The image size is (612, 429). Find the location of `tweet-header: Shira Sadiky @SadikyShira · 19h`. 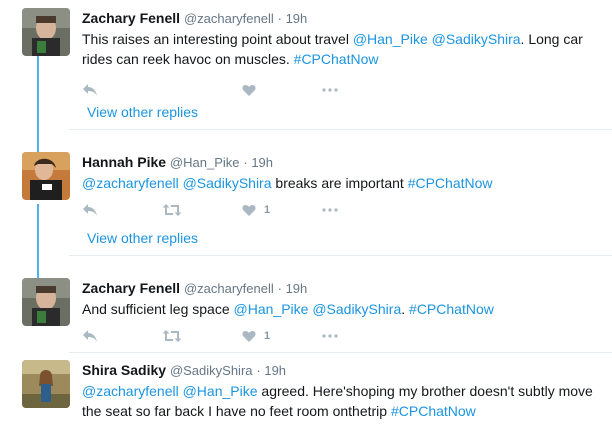

tweet-header: Shira Sadiky @SadikyShira · 19h is located at coordinates (184, 370).